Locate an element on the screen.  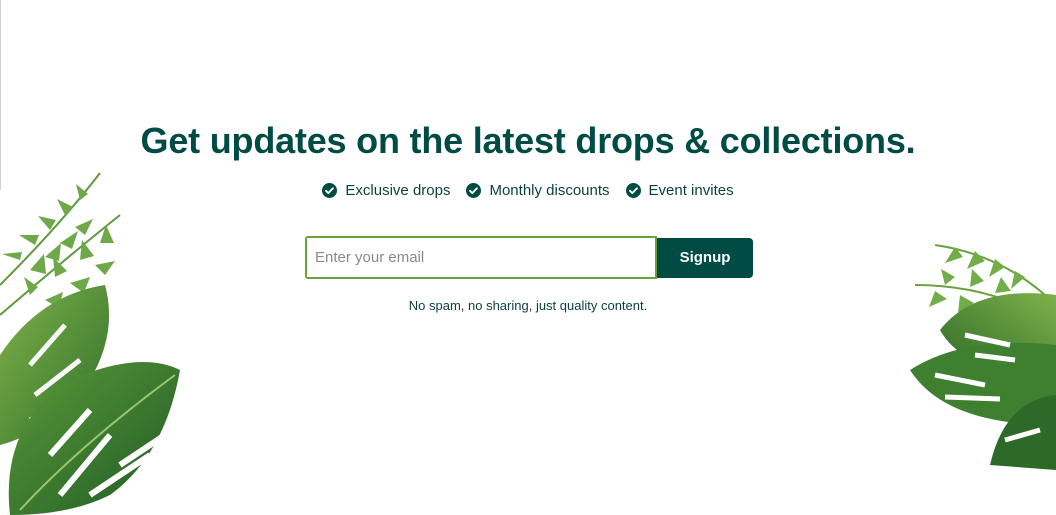
benefit-item: Exclusive drops is located at coordinates (386, 190).